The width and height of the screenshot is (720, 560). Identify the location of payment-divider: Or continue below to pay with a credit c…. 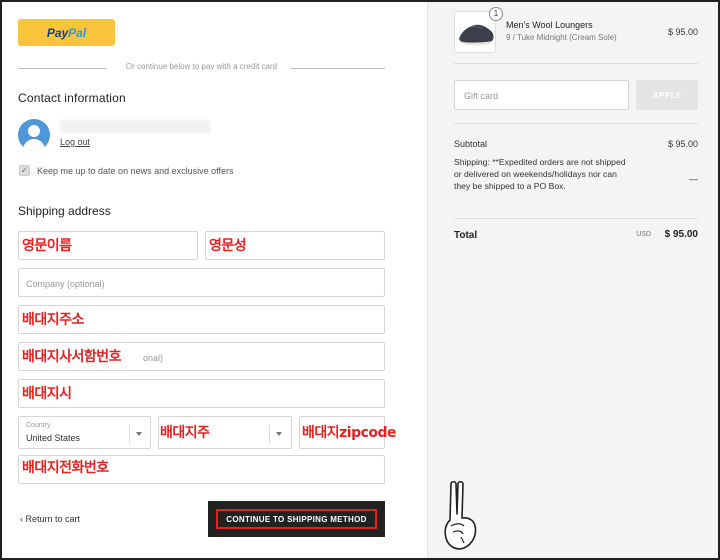
(201, 68).